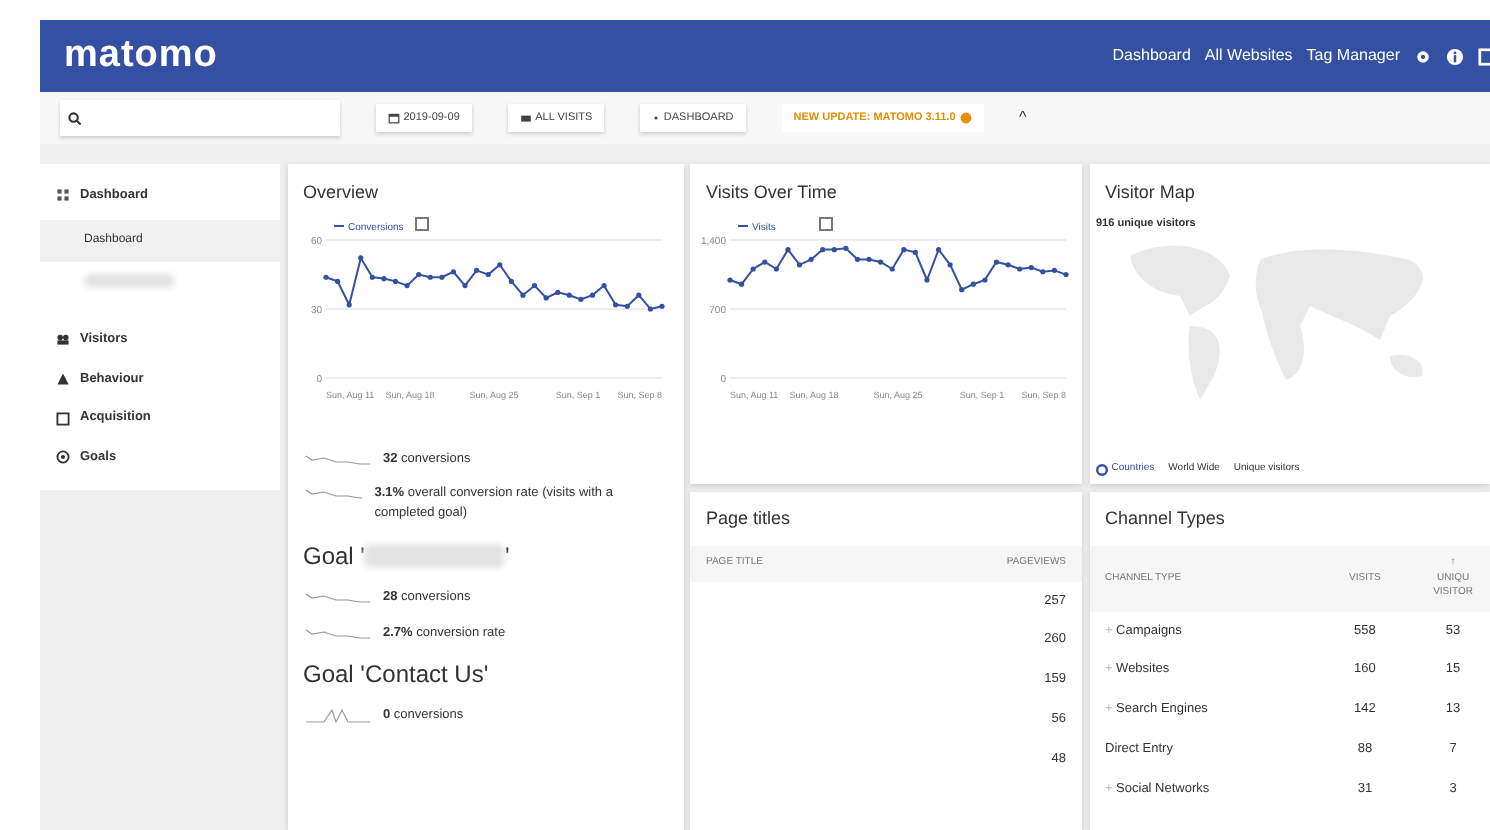  I want to click on people-icon, so click(63, 339).